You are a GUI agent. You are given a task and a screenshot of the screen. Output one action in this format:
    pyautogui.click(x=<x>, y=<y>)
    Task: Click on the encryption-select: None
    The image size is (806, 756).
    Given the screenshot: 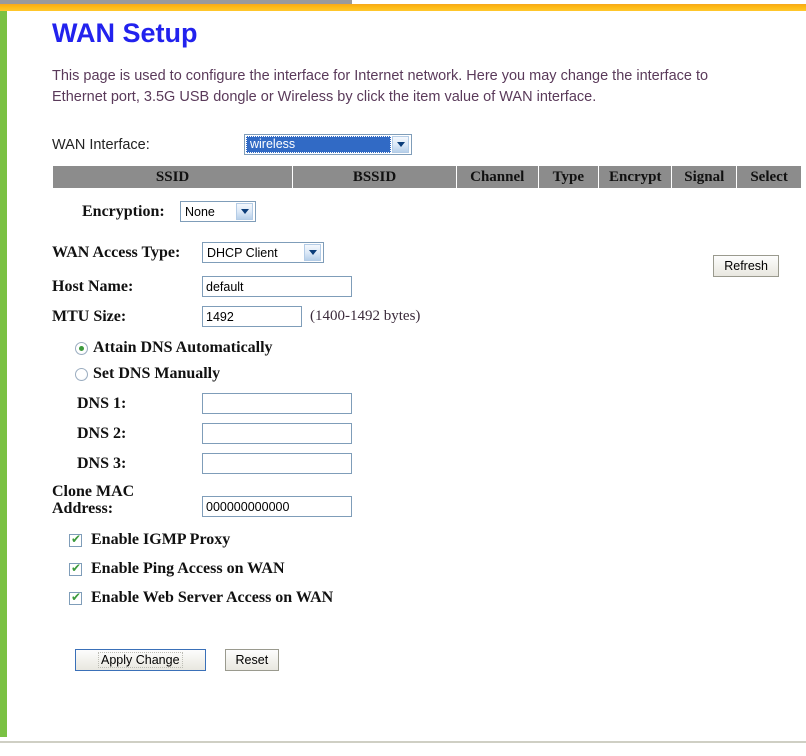 What is the action you would take?
    pyautogui.click(x=218, y=211)
    